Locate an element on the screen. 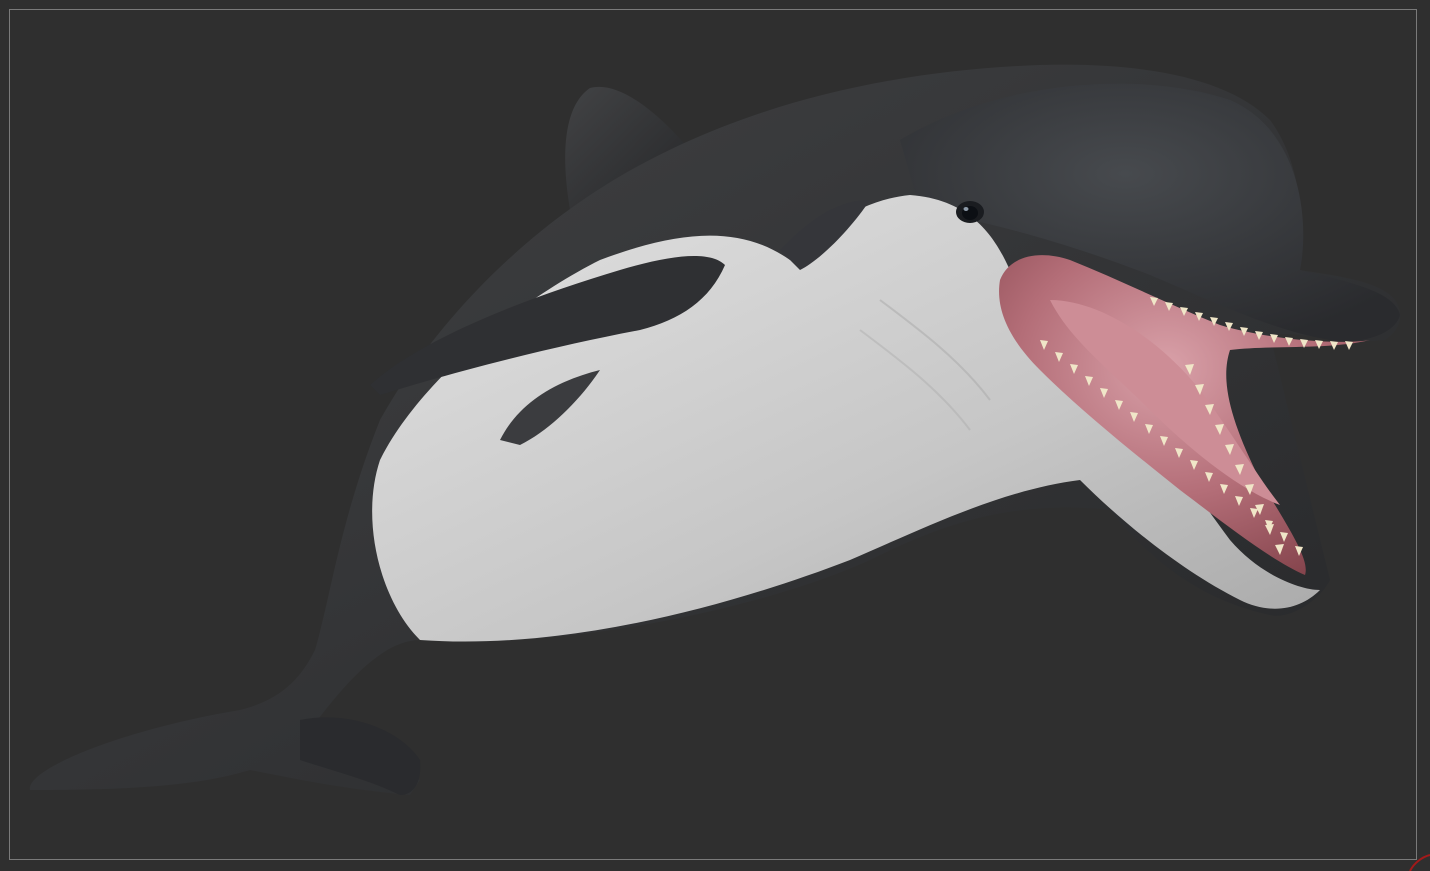 This screenshot has height=871, width=1430. eye-highlight is located at coordinates (966, 209).